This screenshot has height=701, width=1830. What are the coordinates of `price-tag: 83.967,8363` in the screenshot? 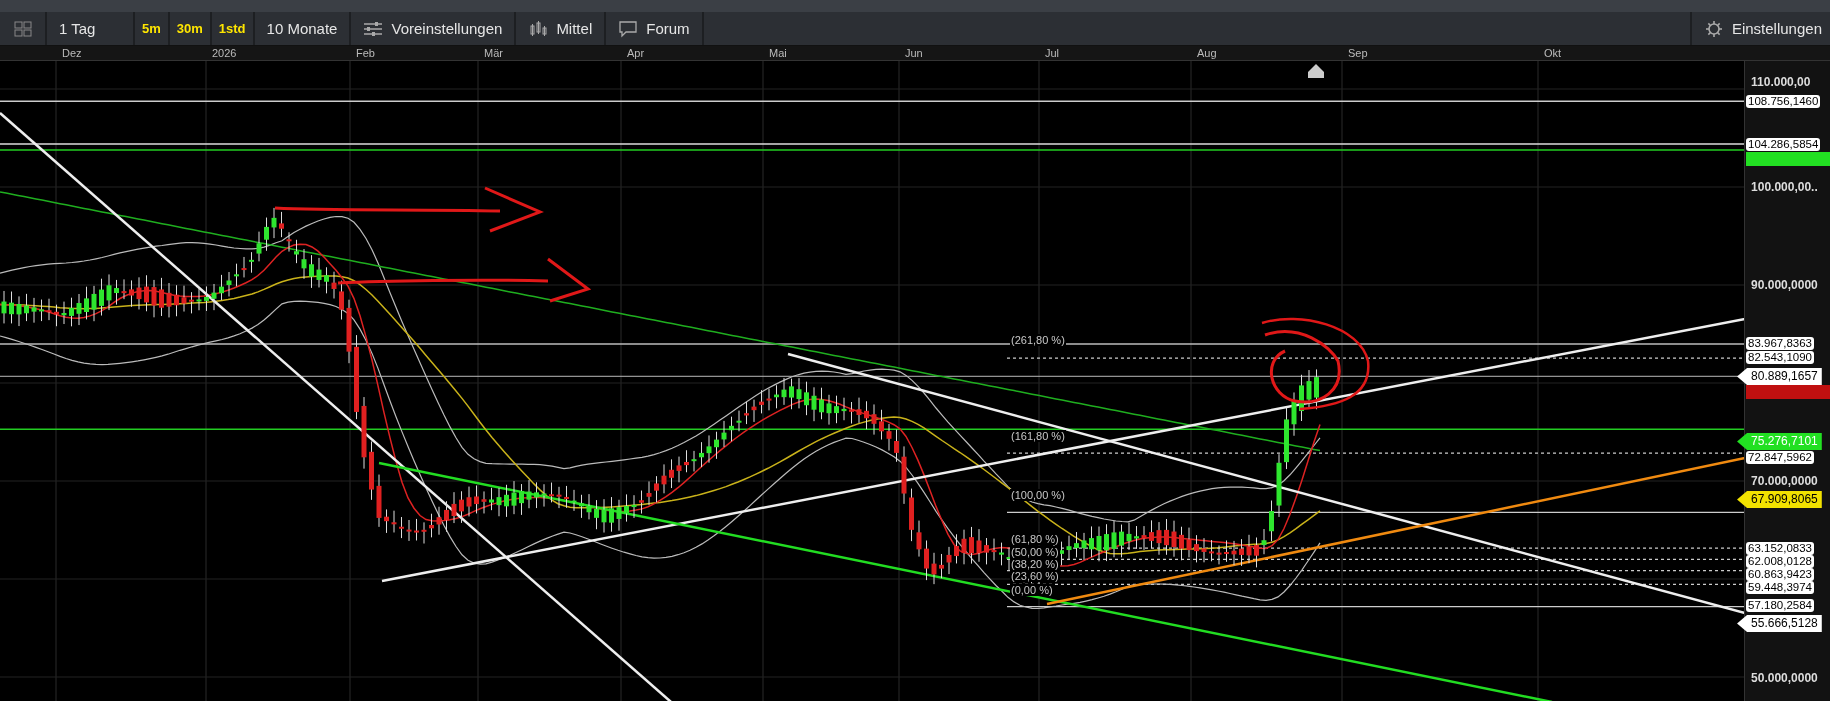 It's located at (1780, 343).